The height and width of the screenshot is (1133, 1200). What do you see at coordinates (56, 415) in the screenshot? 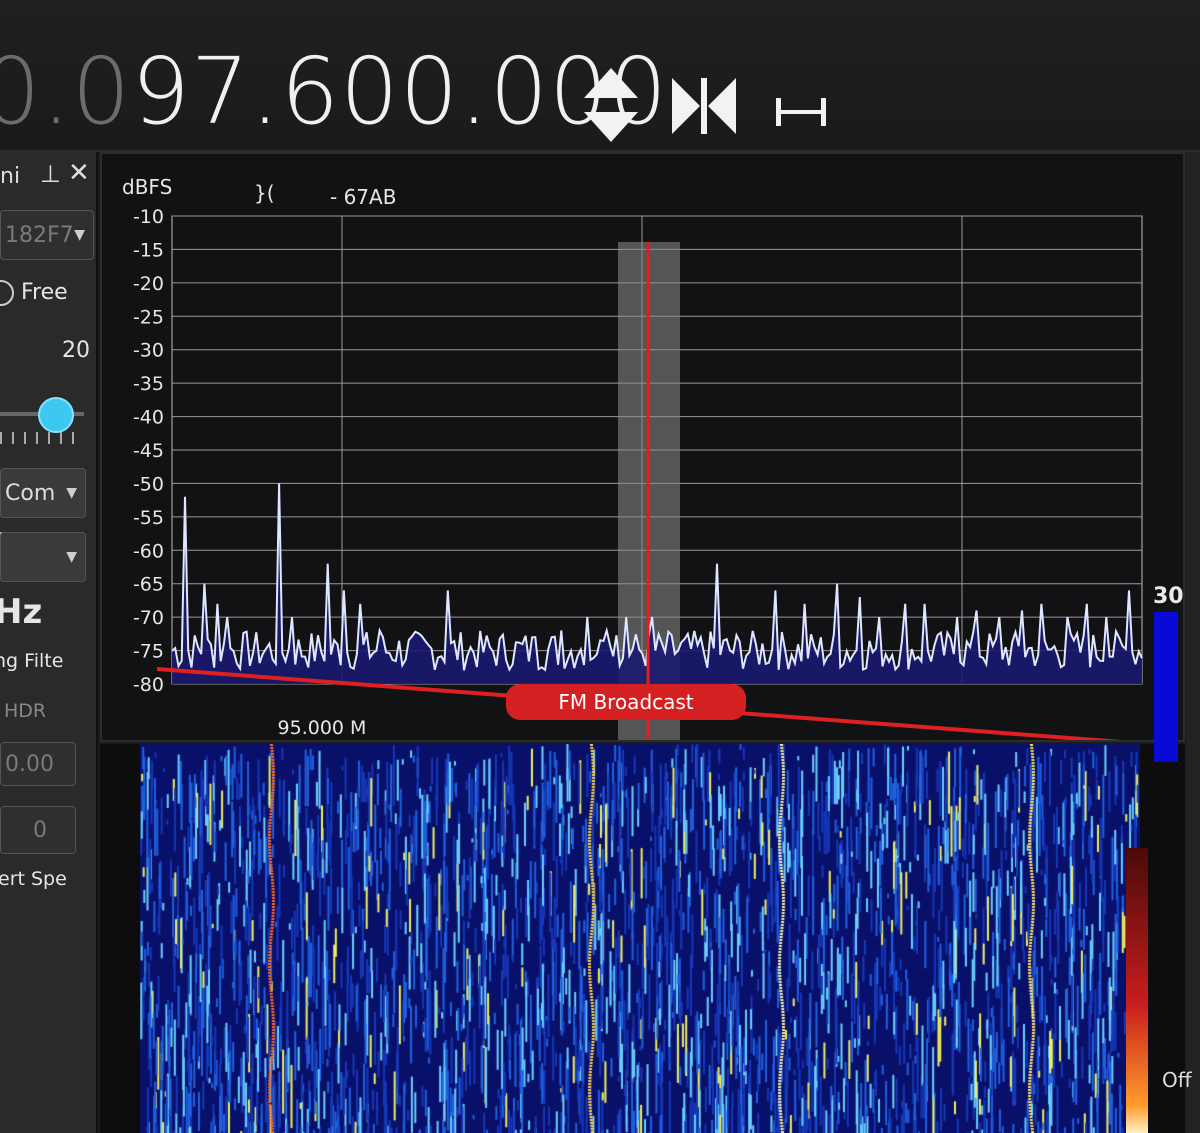
I see `gain-slider-knob` at bounding box center [56, 415].